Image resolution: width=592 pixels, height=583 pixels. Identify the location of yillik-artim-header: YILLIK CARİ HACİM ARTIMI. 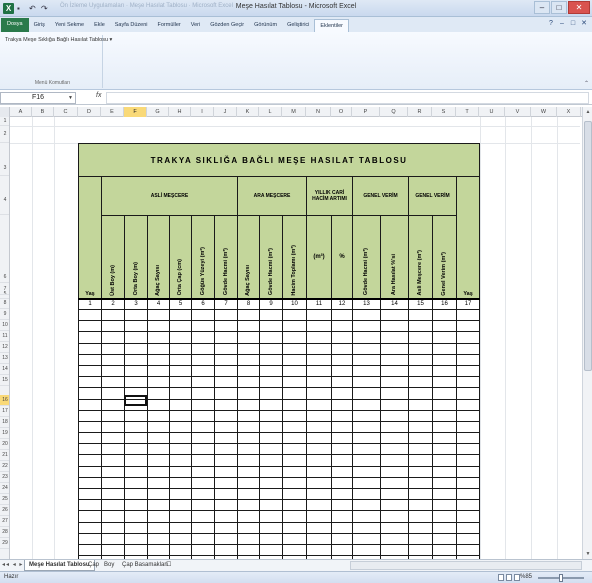
(329, 196).